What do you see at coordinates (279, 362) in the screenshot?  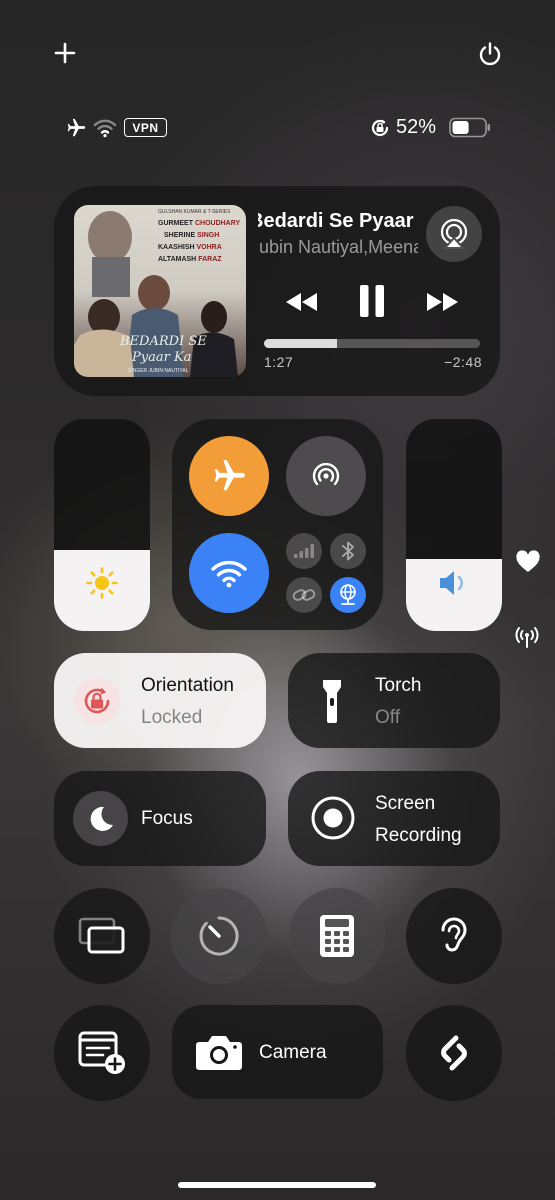 I see `elapsed-time: 1:27` at bounding box center [279, 362].